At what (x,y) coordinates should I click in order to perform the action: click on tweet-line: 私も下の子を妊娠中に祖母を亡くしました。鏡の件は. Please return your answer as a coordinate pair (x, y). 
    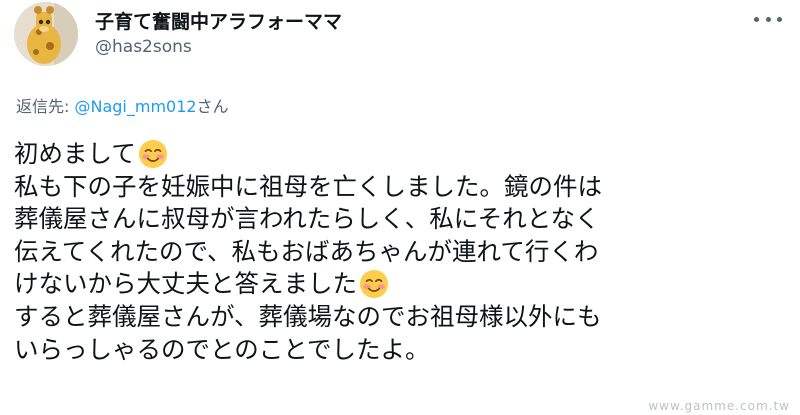
    Looking at the image, I should click on (308, 186).